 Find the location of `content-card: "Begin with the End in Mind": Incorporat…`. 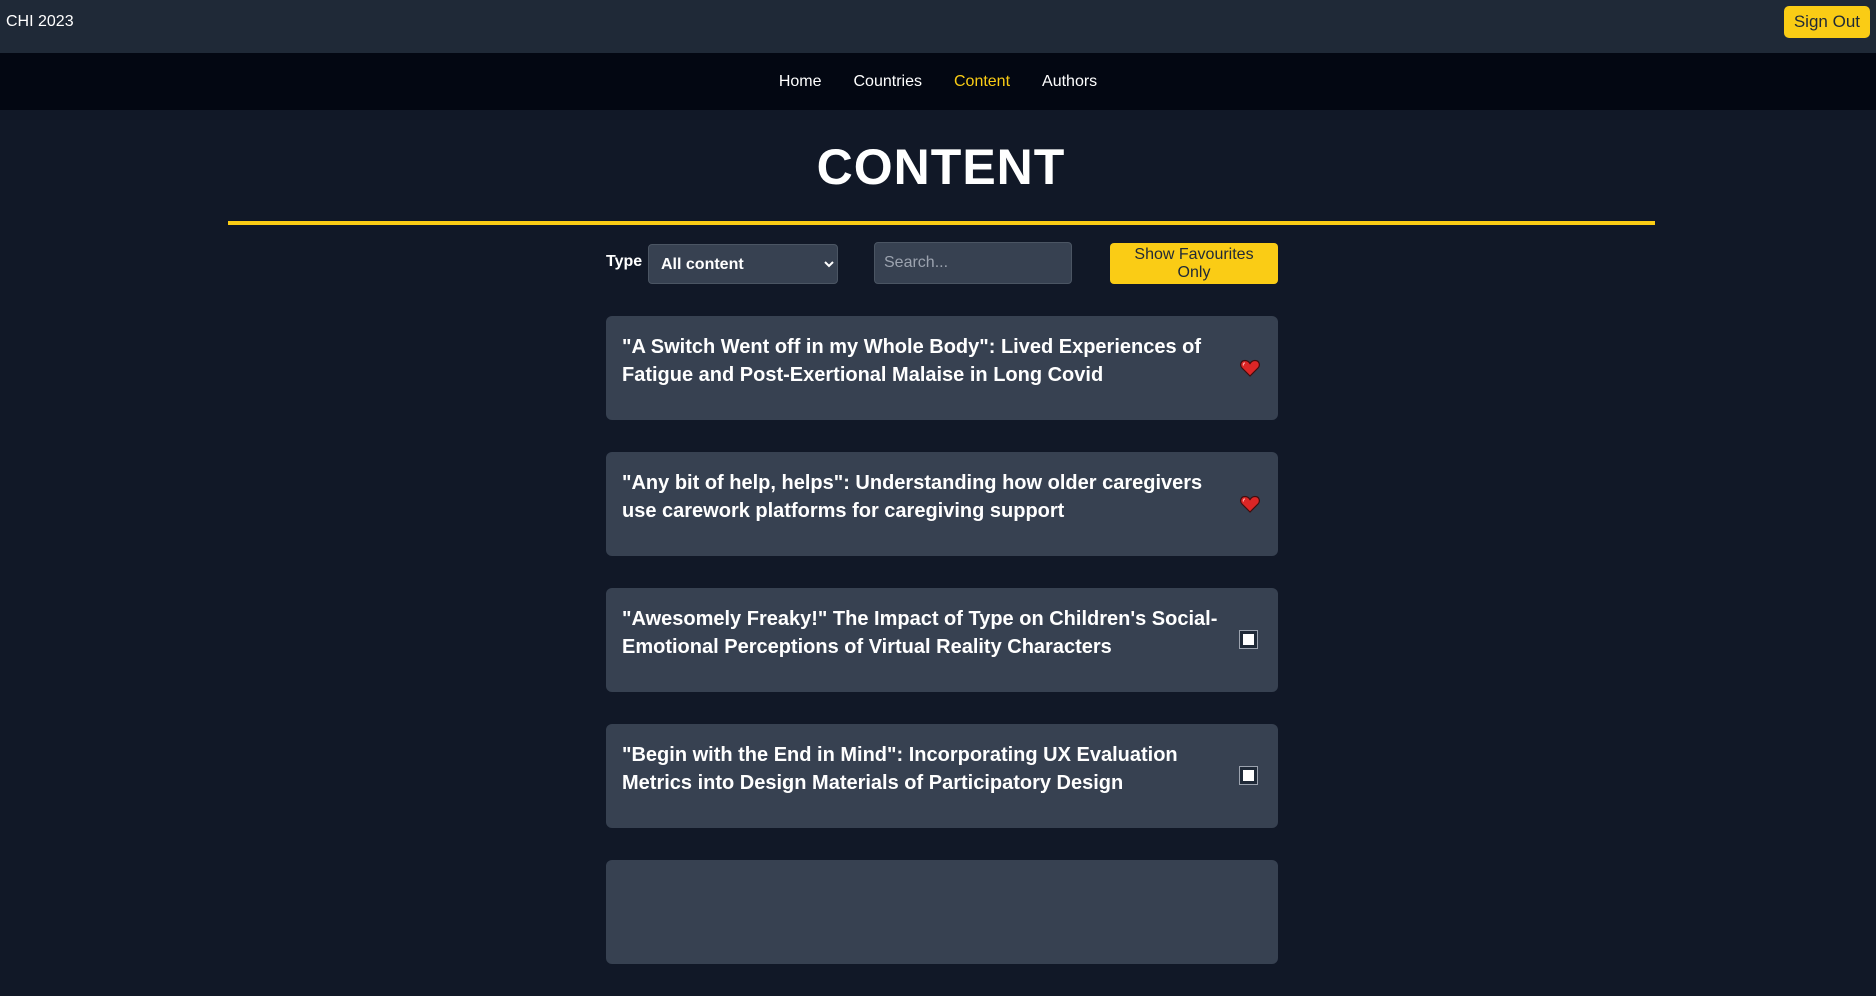

content-card: "Begin with the End in Mind": Incorporat… is located at coordinates (942, 776).